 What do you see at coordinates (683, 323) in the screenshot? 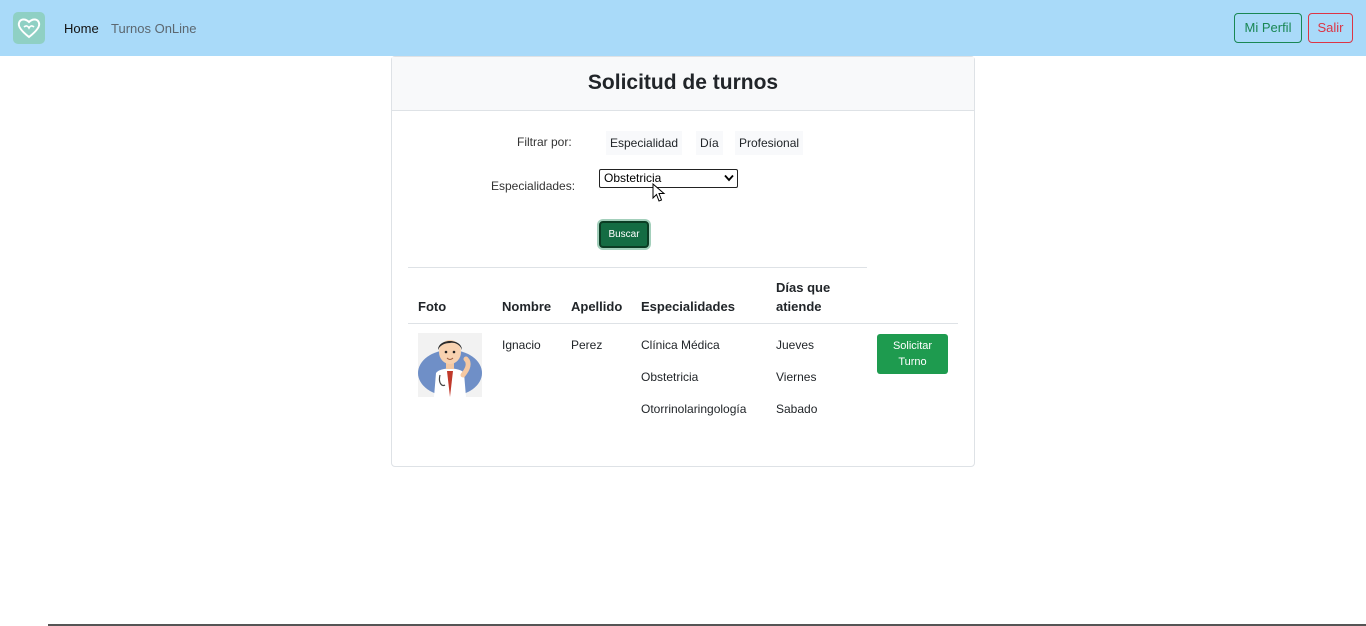
I see `table-header-divider` at bounding box center [683, 323].